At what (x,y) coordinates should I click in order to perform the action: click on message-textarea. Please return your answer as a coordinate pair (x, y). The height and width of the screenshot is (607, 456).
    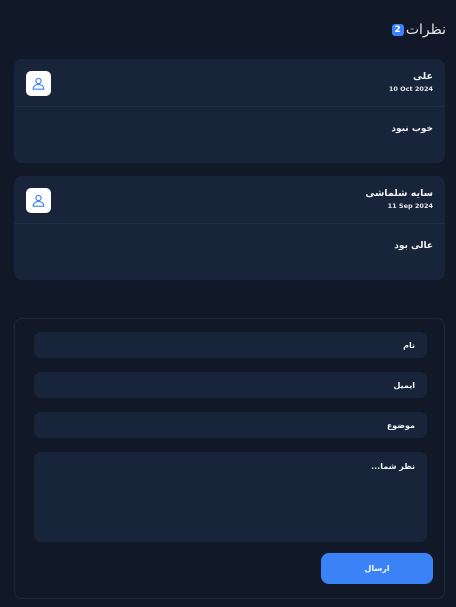
    Looking at the image, I should click on (230, 497).